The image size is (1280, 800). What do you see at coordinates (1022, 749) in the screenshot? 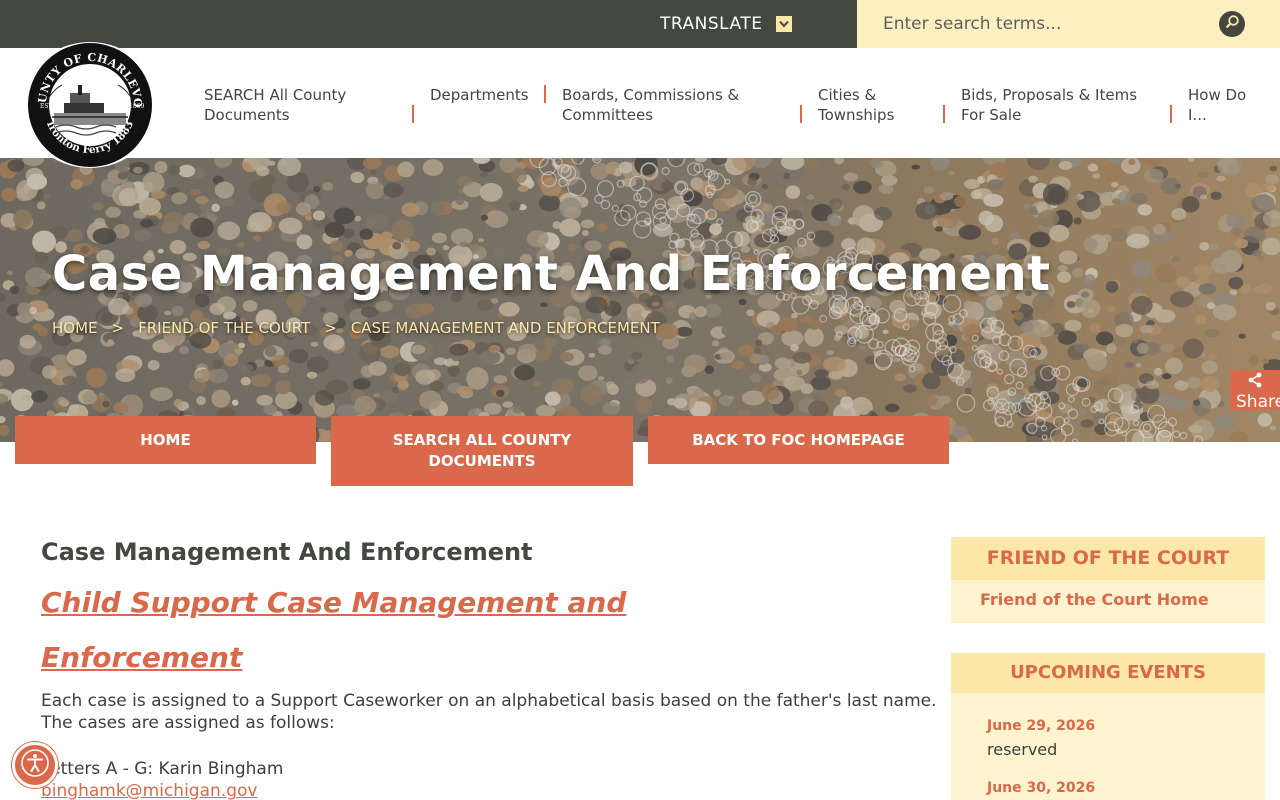
I see `event-title: reserved` at bounding box center [1022, 749].